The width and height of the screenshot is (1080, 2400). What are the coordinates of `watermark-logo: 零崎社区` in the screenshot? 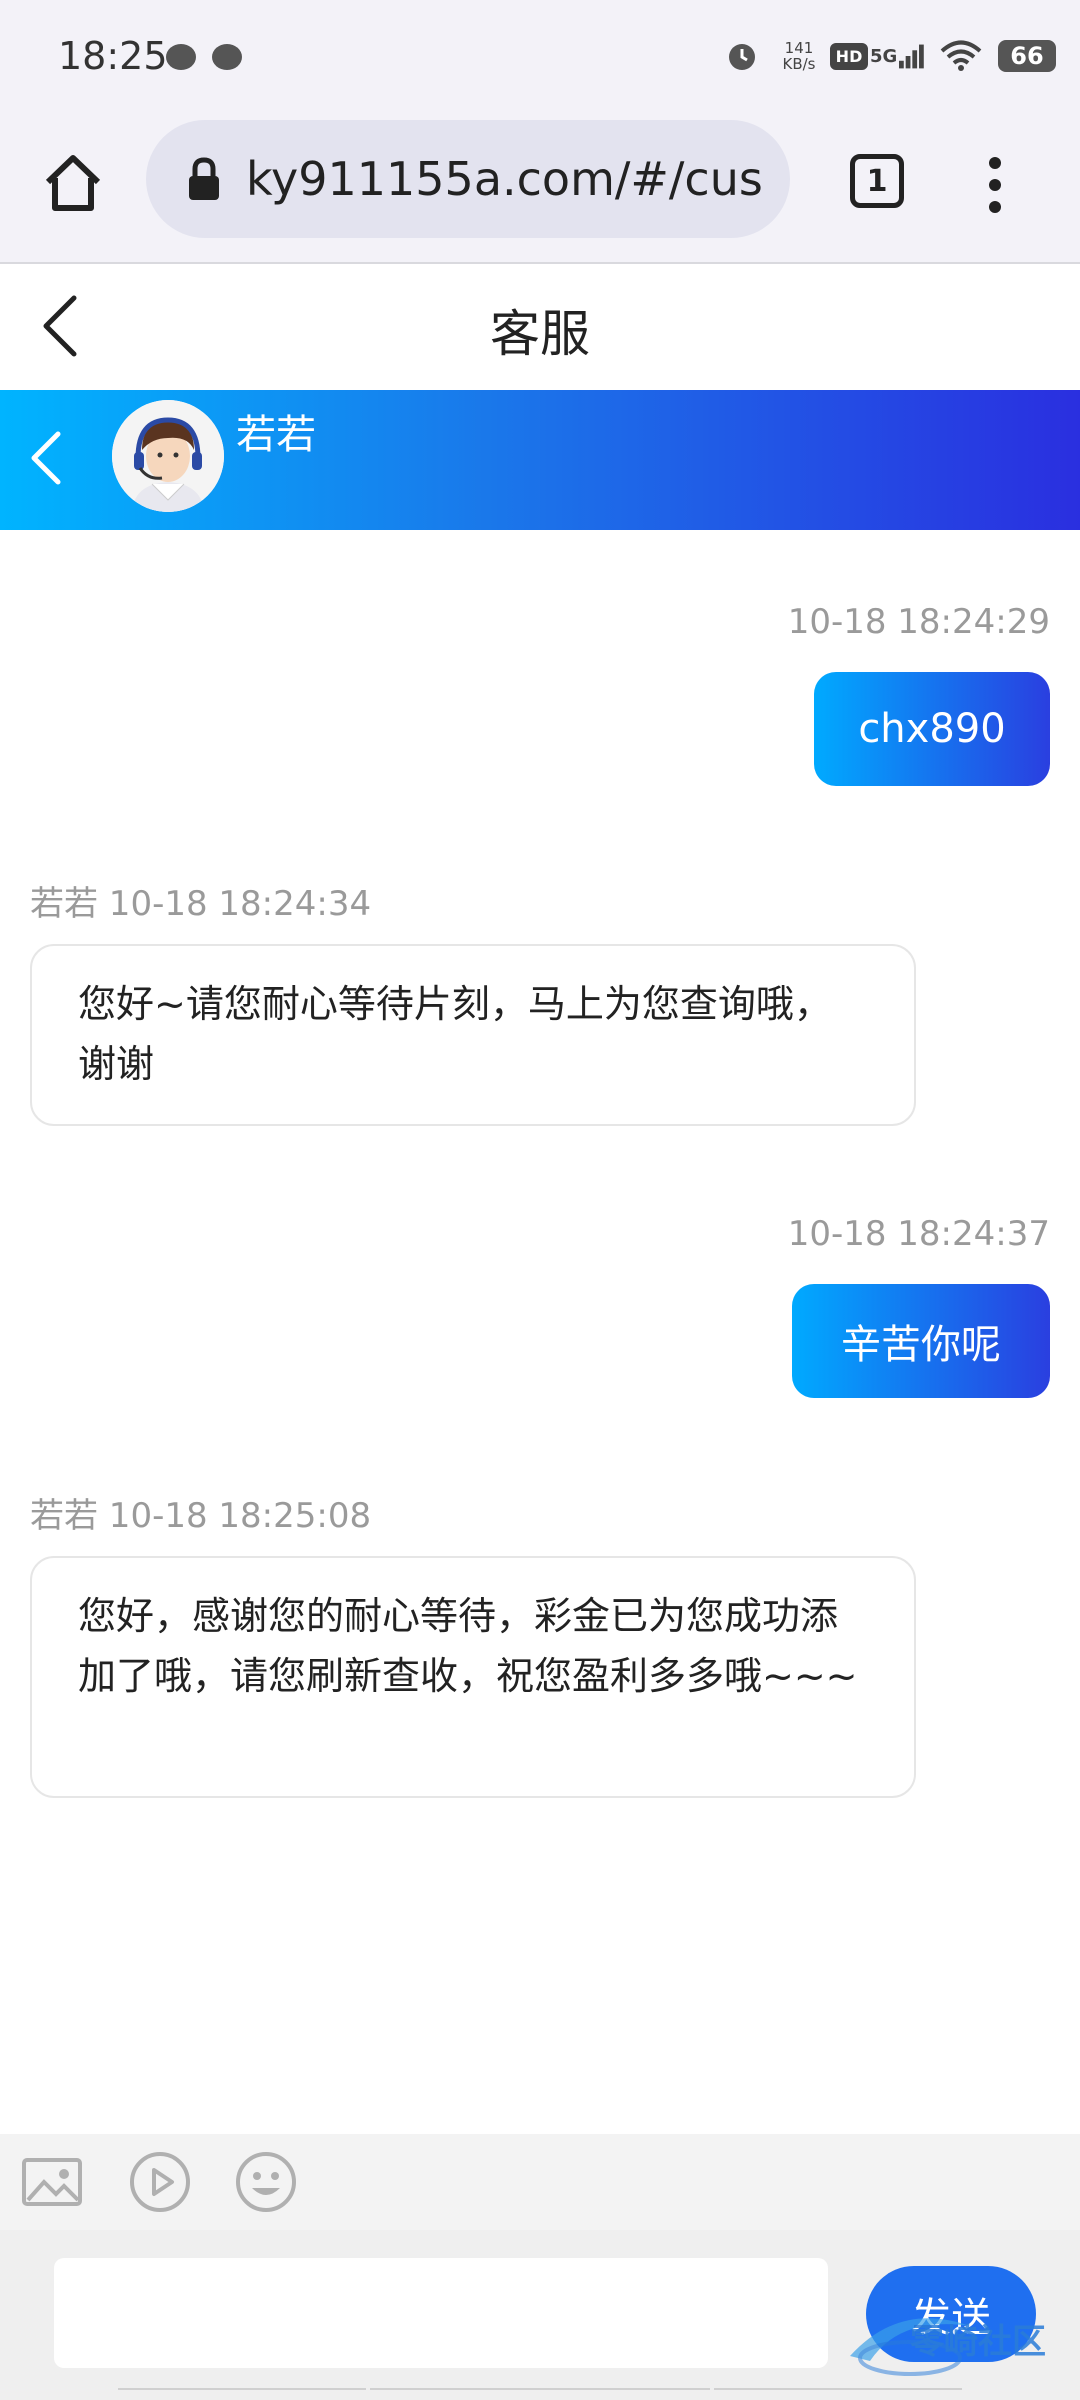 It's located at (955, 2341).